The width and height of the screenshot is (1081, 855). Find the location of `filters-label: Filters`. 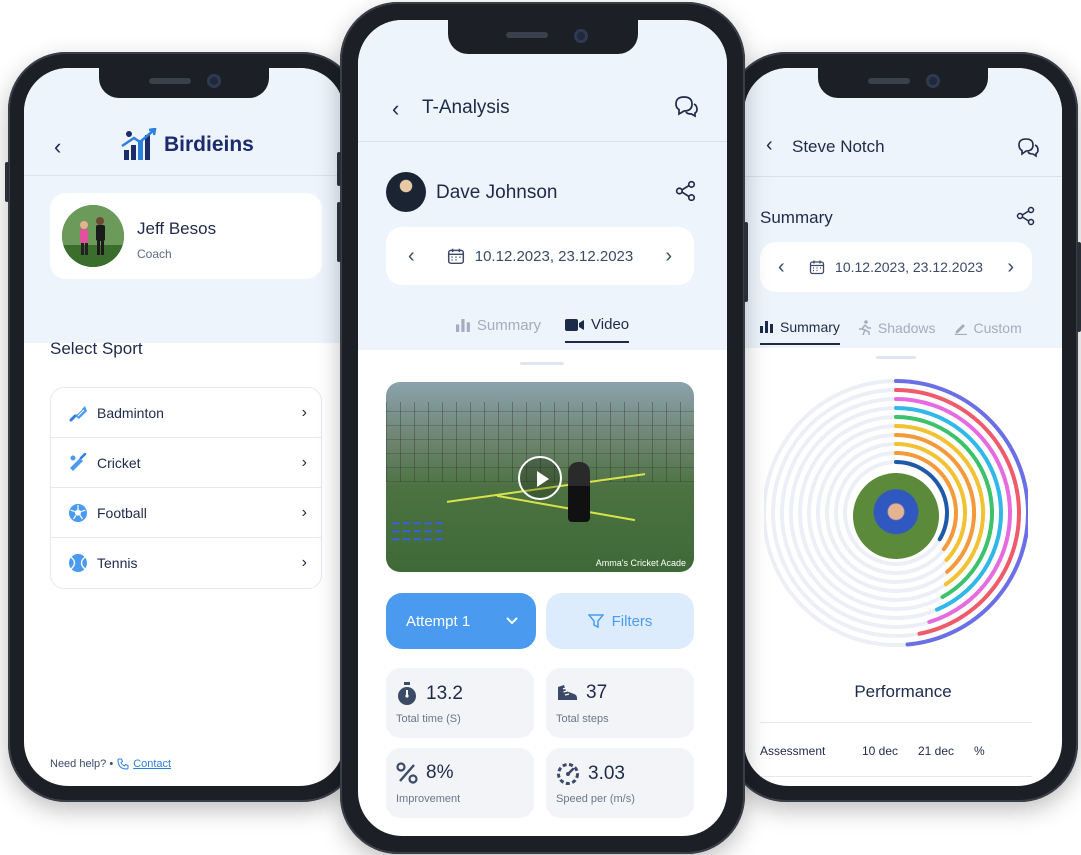

filters-label: Filters is located at coordinates (632, 621).